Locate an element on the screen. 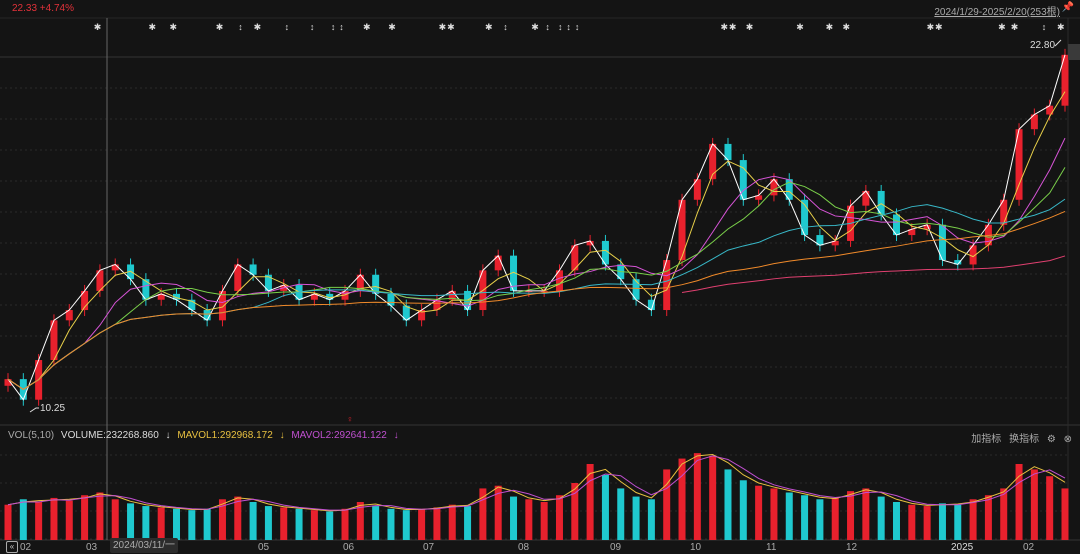 Image resolution: width=1080 pixels, height=554 pixels. signal-icon: ♀ is located at coordinates (350, 419).